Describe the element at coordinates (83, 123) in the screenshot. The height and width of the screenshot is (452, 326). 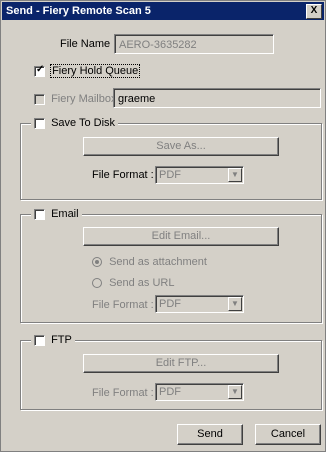
I see `save-to-disk-label: Save To Disk` at that location.